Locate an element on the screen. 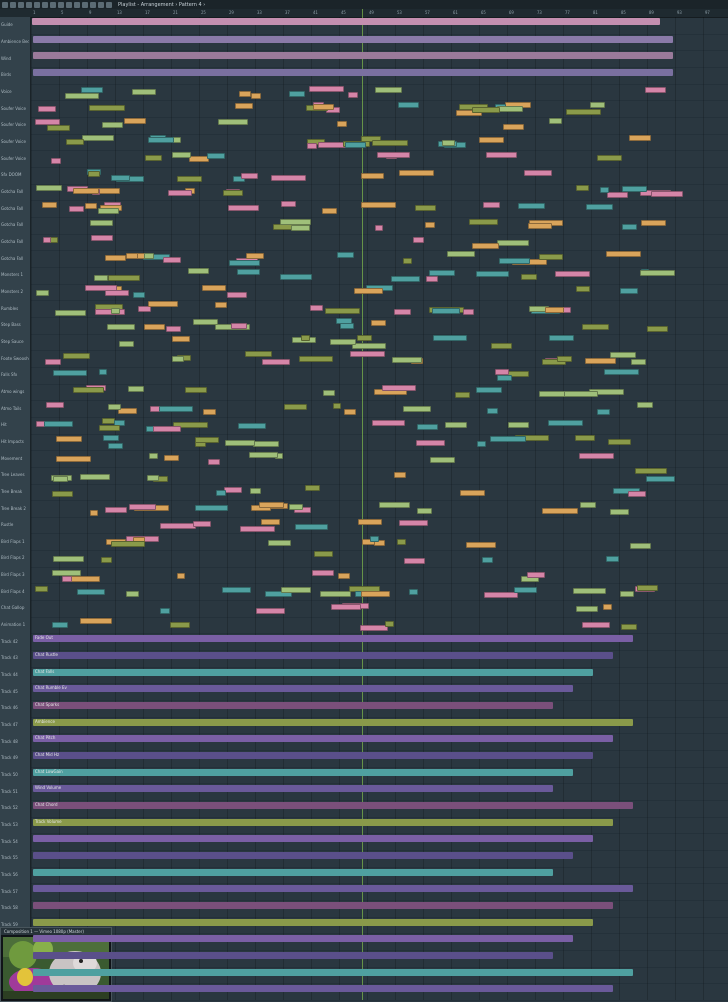  track-header: Atmo Tails is located at coordinates (15, 408).